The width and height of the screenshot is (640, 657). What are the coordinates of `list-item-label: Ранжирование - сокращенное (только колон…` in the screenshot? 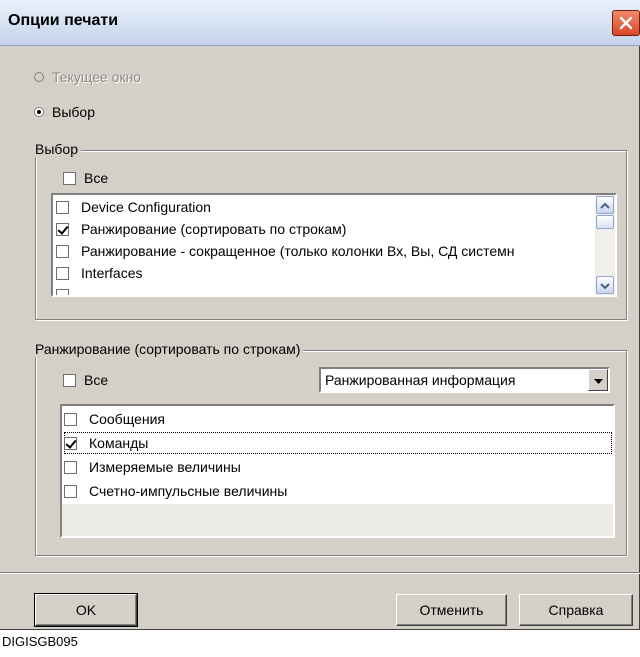 It's located at (298, 251).